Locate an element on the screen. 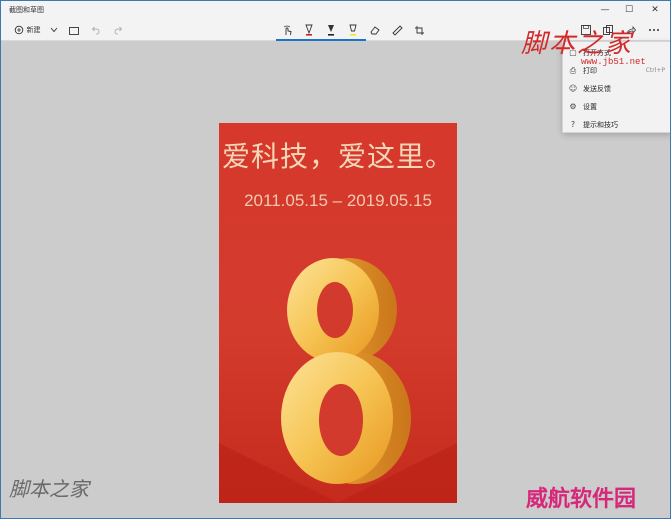 Image resolution: width=671 pixels, height=519 pixels. watermark-bottom-right: 威航软件园 is located at coordinates (581, 499).